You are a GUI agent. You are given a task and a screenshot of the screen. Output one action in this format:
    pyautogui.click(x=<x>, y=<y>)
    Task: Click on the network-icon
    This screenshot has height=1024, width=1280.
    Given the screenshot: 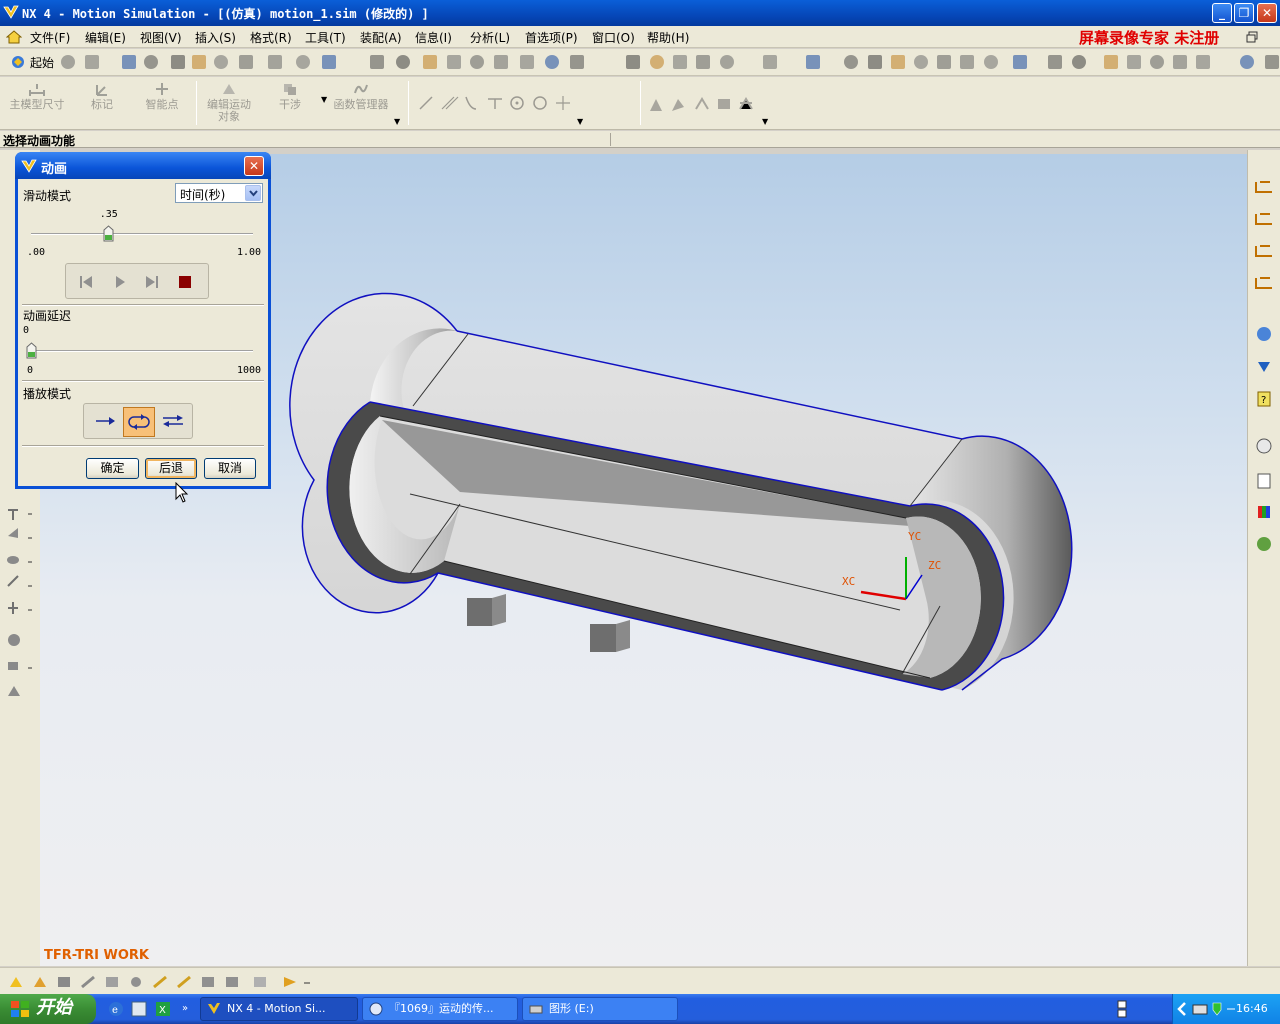 What is the action you would take?
    pyautogui.click(x=1122, y=1009)
    